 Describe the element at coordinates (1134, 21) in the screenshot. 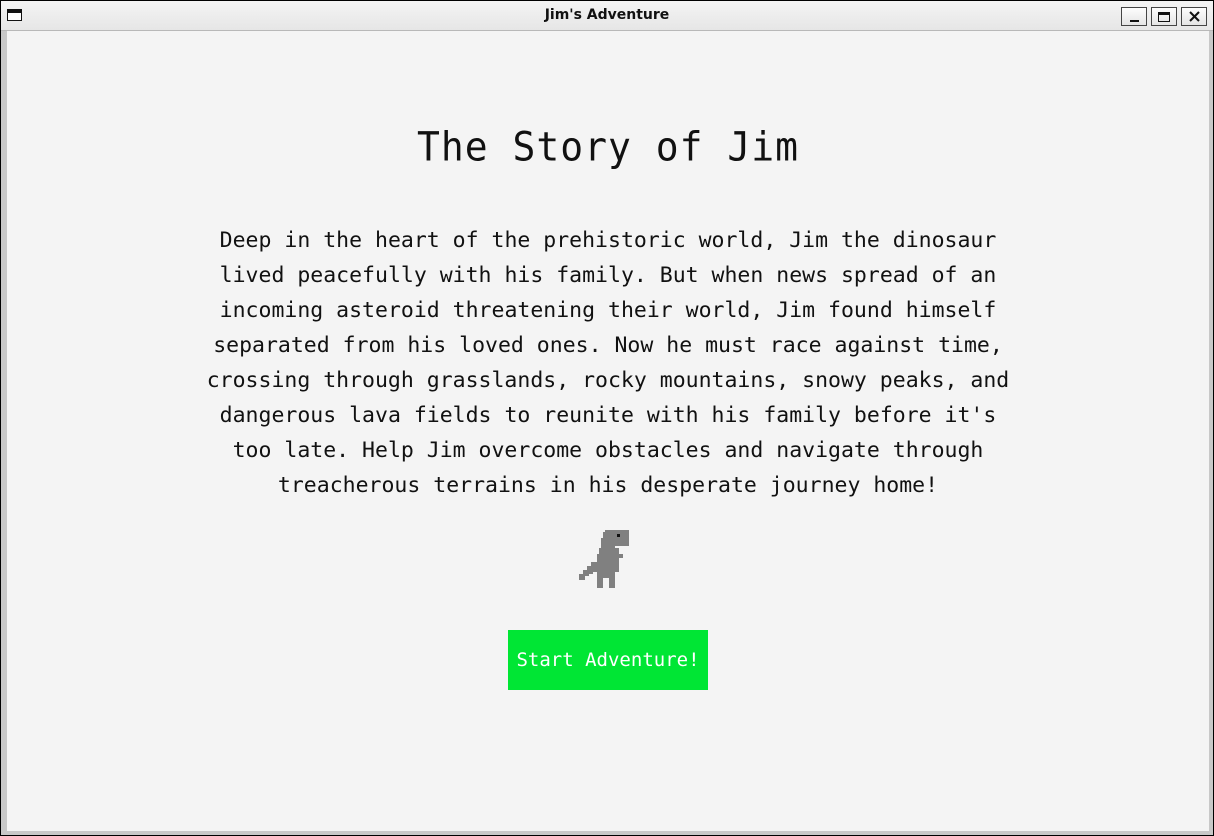

I see `minimize-icon` at that location.